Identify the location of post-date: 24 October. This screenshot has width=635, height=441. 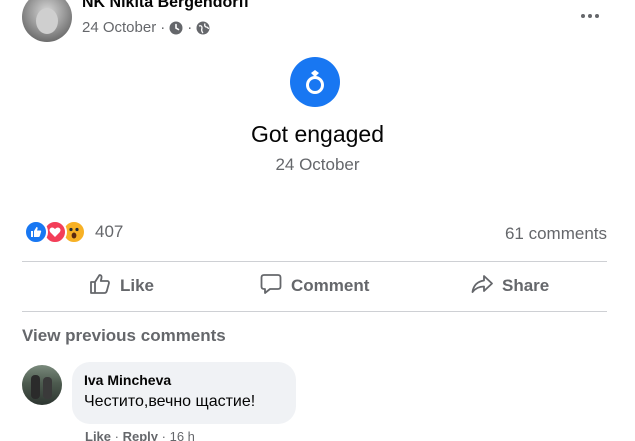
(119, 27).